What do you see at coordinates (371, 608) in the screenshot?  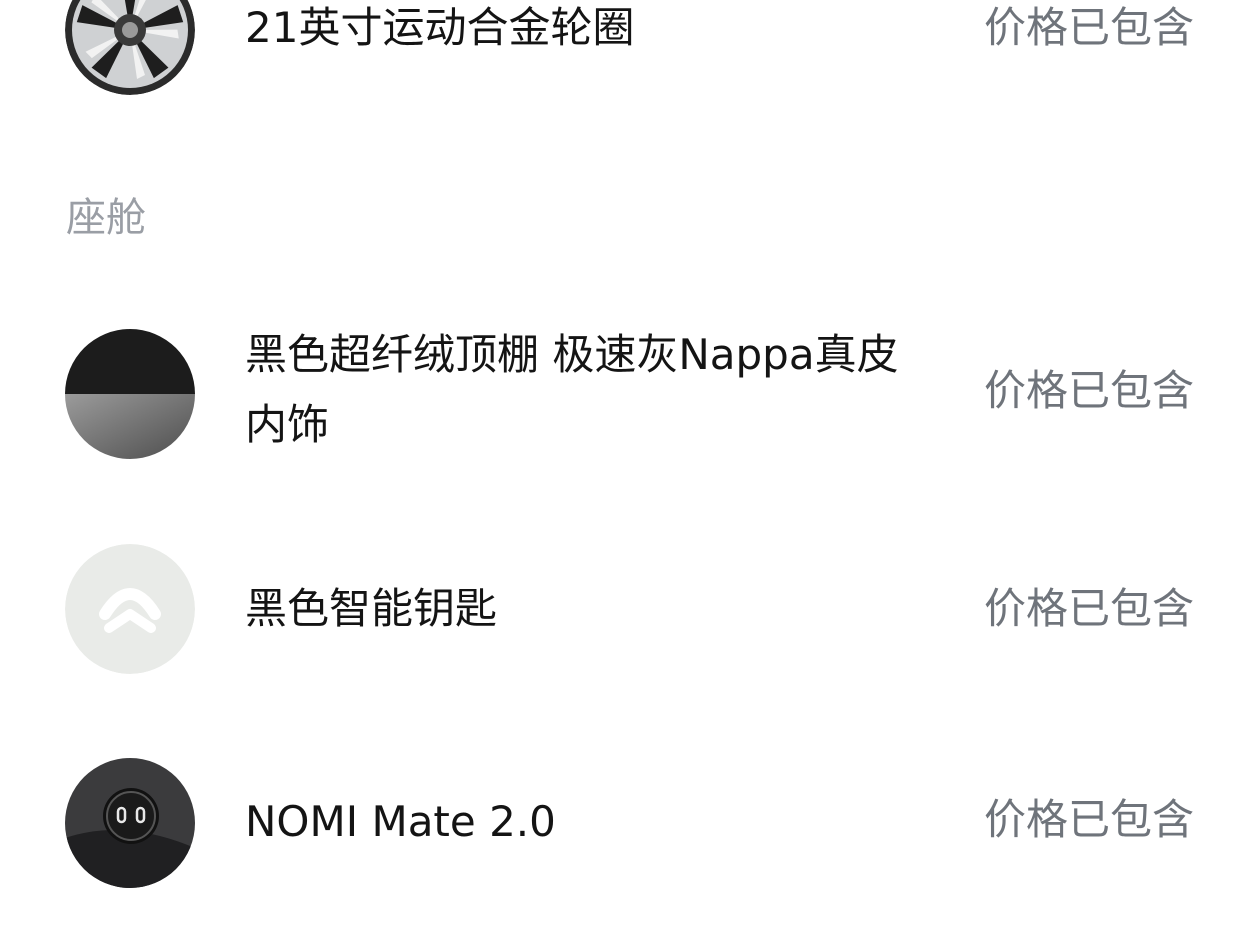 I see `option-name: 黑色智能钥匙` at bounding box center [371, 608].